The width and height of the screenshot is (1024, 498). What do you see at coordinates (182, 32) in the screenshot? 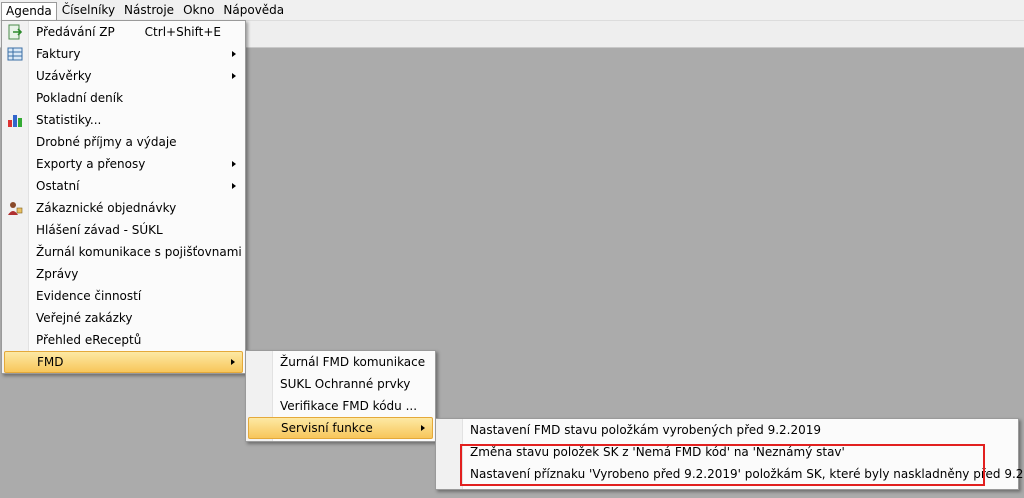
I see `shortcut-label: Ctrl+Shift+E` at bounding box center [182, 32].